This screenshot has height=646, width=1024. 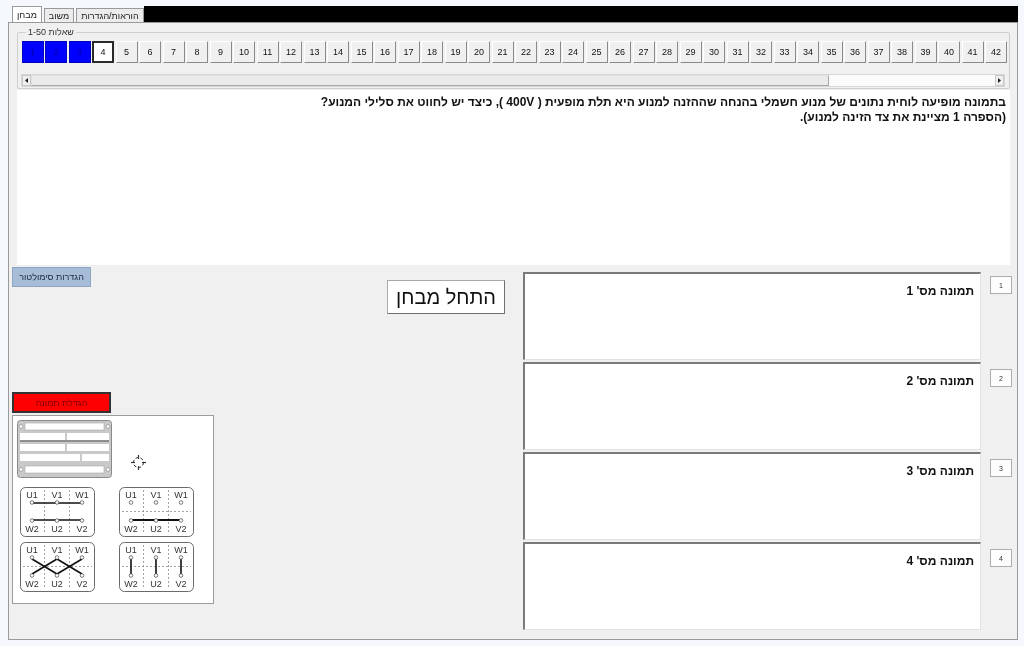 I want to click on question-button: 14, so click(x=338, y=52).